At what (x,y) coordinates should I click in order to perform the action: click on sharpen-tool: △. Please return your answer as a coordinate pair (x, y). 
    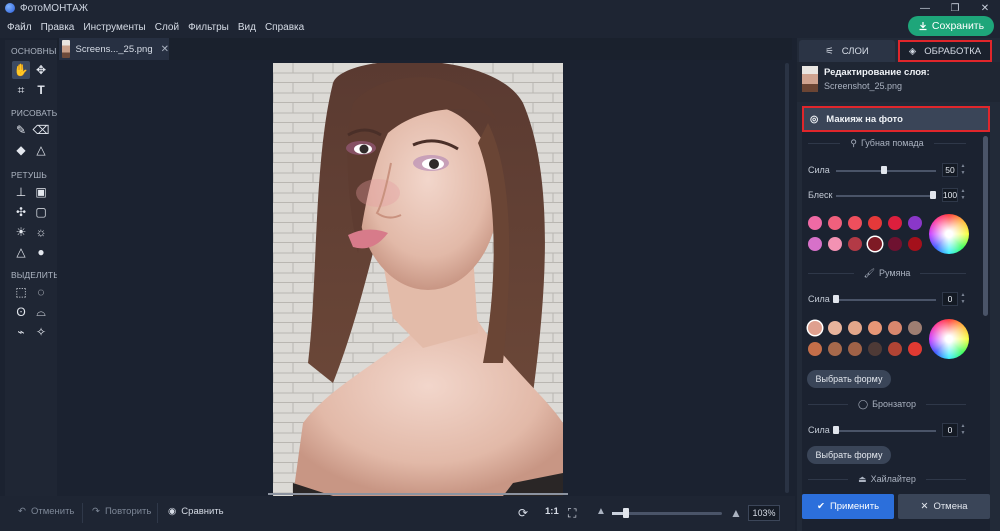
    Looking at the image, I should click on (21, 252).